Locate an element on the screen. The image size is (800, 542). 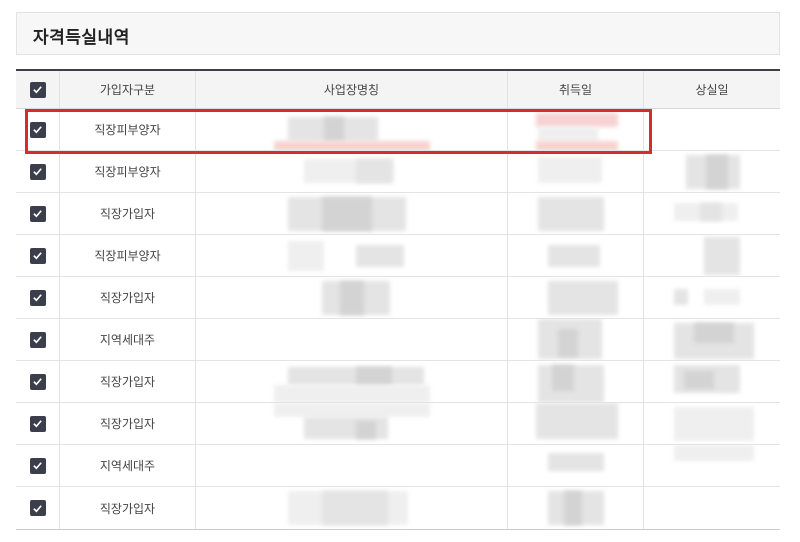
header-lost-date: 상실일 is located at coordinates (712, 90).